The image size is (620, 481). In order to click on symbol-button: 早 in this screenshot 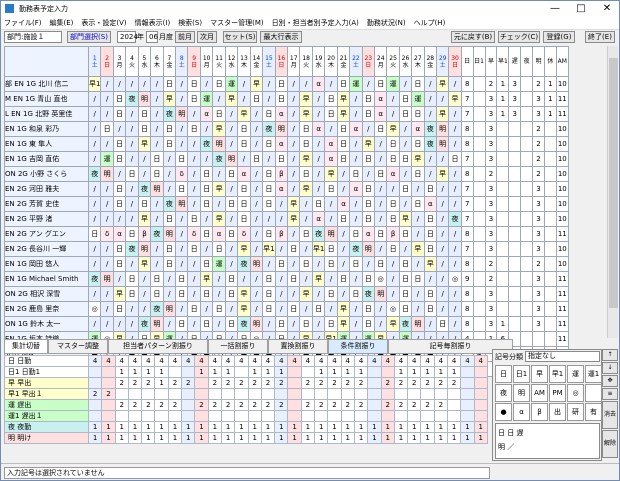, I will do `click(539, 374)`.